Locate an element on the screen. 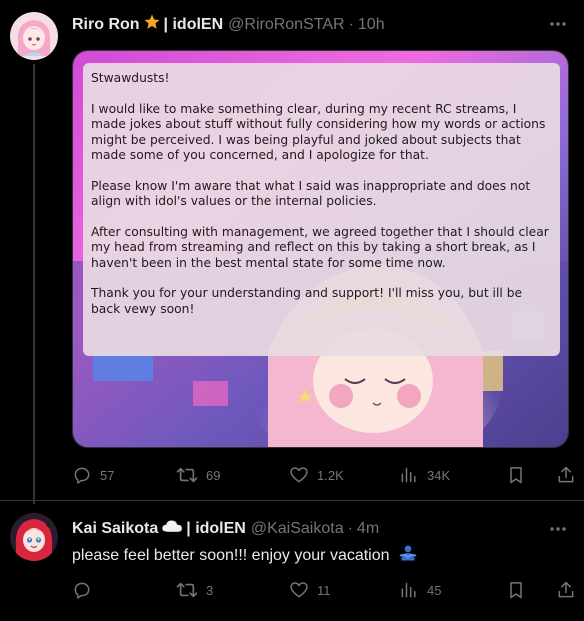 This screenshot has width=584, height=621. like-count: 11 is located at coordinates (324, 590).